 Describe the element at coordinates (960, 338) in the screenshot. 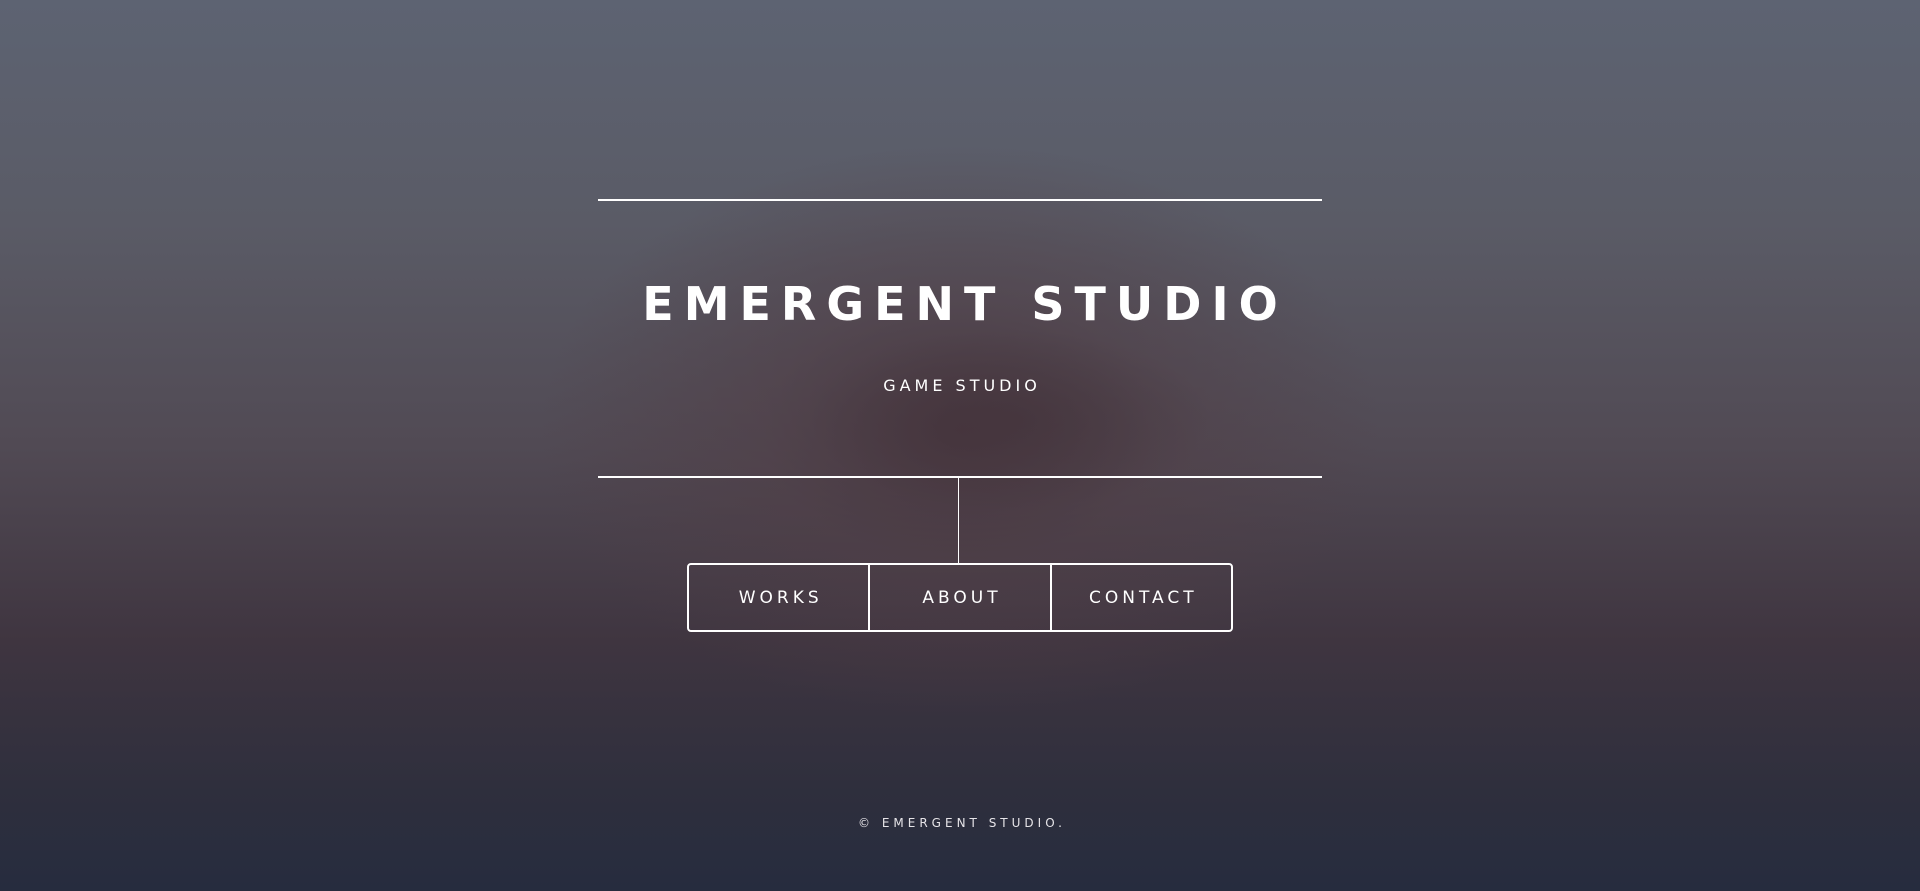

I see `site-header: EMERGENT STUDIO GAME STUDIO` at that location.